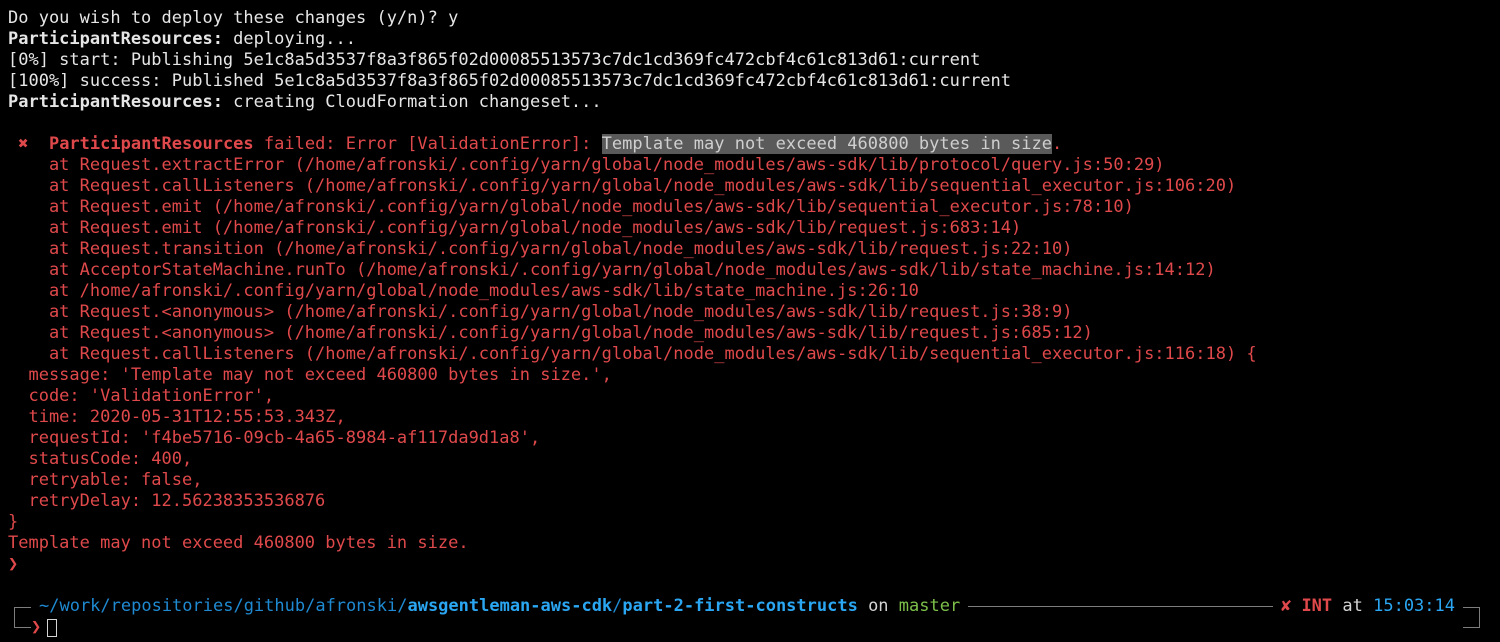  Describe the element at coordinates (177, 417) in the screenshot. I see `error-object-line: time: 2020-05-31T12:55:53.343Z,` at that location.